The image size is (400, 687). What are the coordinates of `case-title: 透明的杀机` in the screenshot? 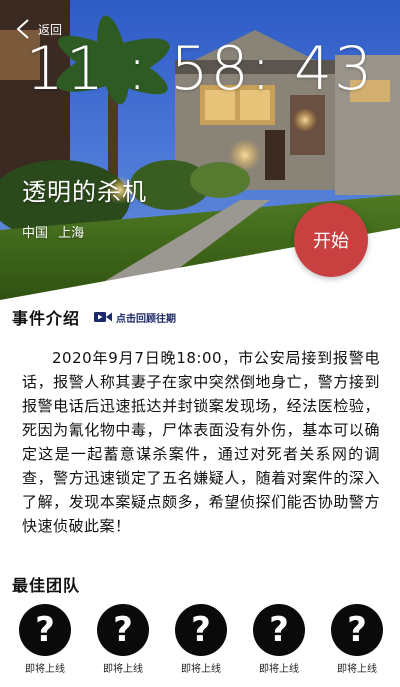 It's located at (84, 192).